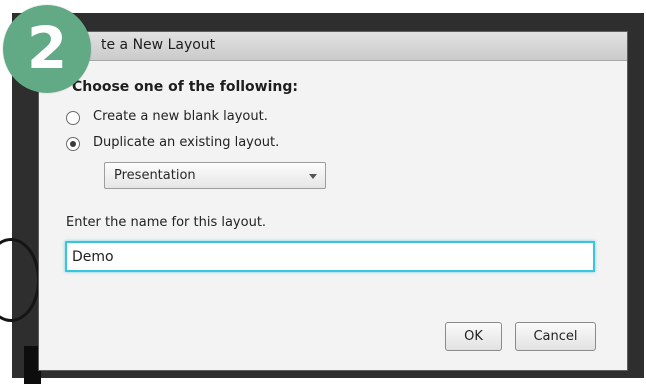 The image size is (646, 384). I want to click on options-heading: Choose one of the following:, so click(185, 87).